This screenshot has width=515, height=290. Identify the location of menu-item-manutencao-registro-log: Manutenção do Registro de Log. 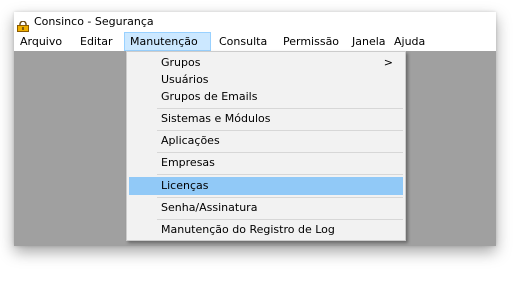
(266, 230).